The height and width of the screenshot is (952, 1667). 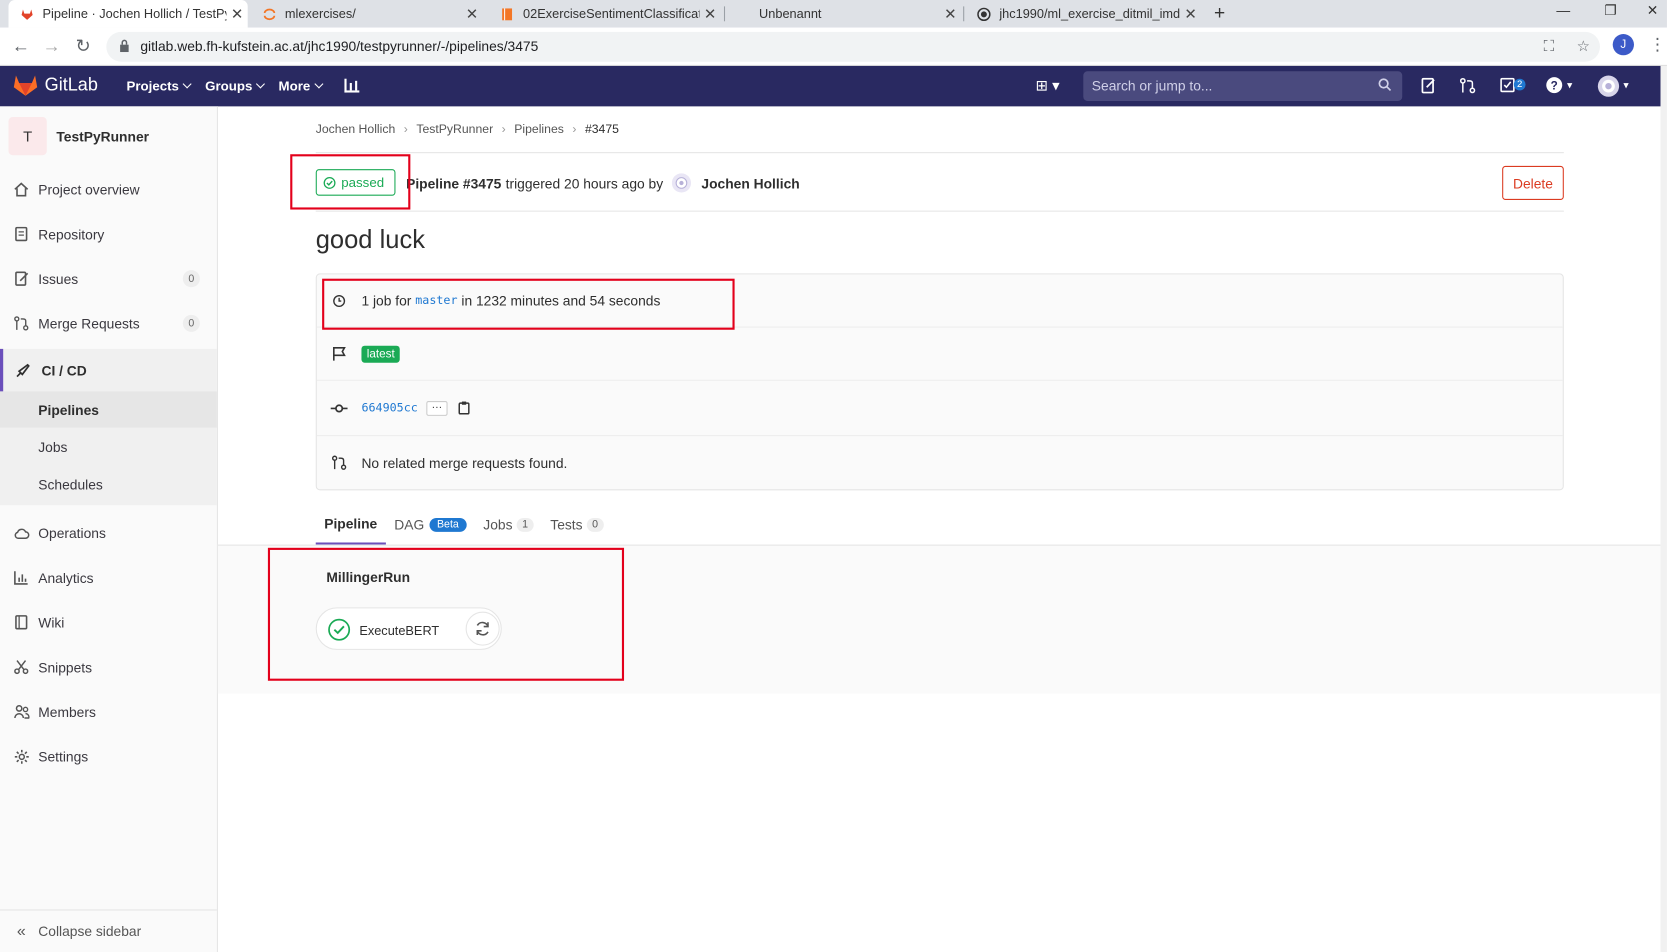 I want to click on back-icon: ←, so click(x=21, y=46).